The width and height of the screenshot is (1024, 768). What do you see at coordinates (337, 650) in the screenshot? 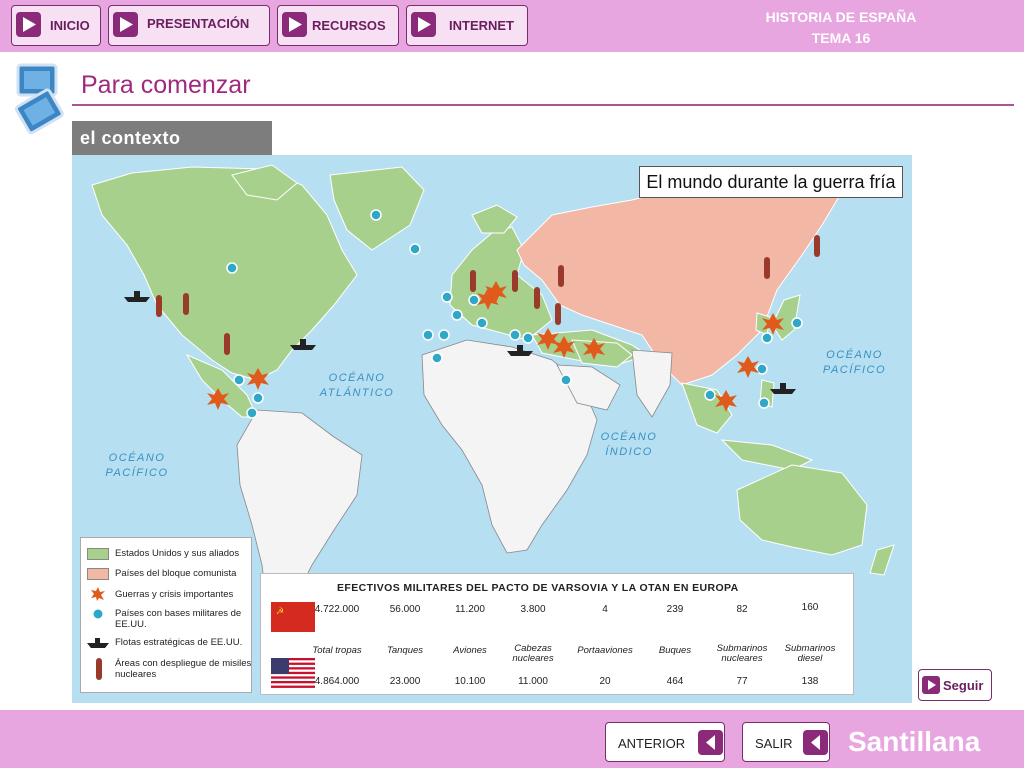
I see `category-label: Total tropas` at bounding box center [337, 650].